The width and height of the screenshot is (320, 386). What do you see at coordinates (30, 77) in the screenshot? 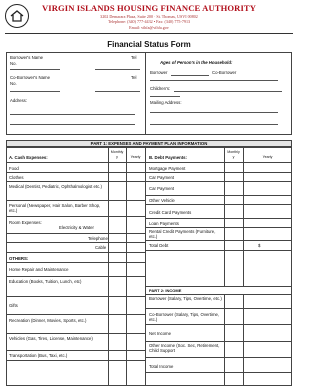
I see `coborrower-name-label: Co-Borrower's Name` at bounding box center [30, 77].